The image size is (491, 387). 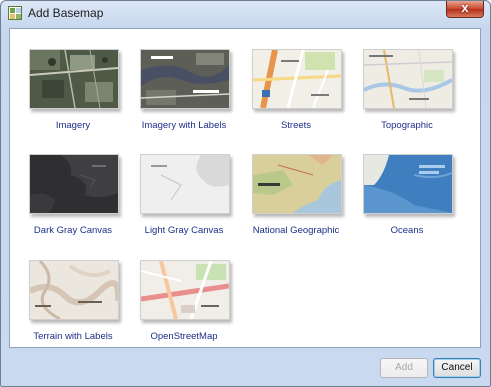 What do you see at coordinates (297, 184) in the screenshot?
I see `national-geographic-thumbnail` at bounding box center [297, 184].